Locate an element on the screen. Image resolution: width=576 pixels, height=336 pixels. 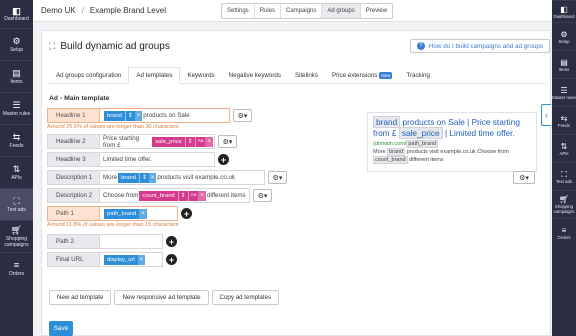
right-sidebar-label: Dashboard is located at coordinates (564, 16).